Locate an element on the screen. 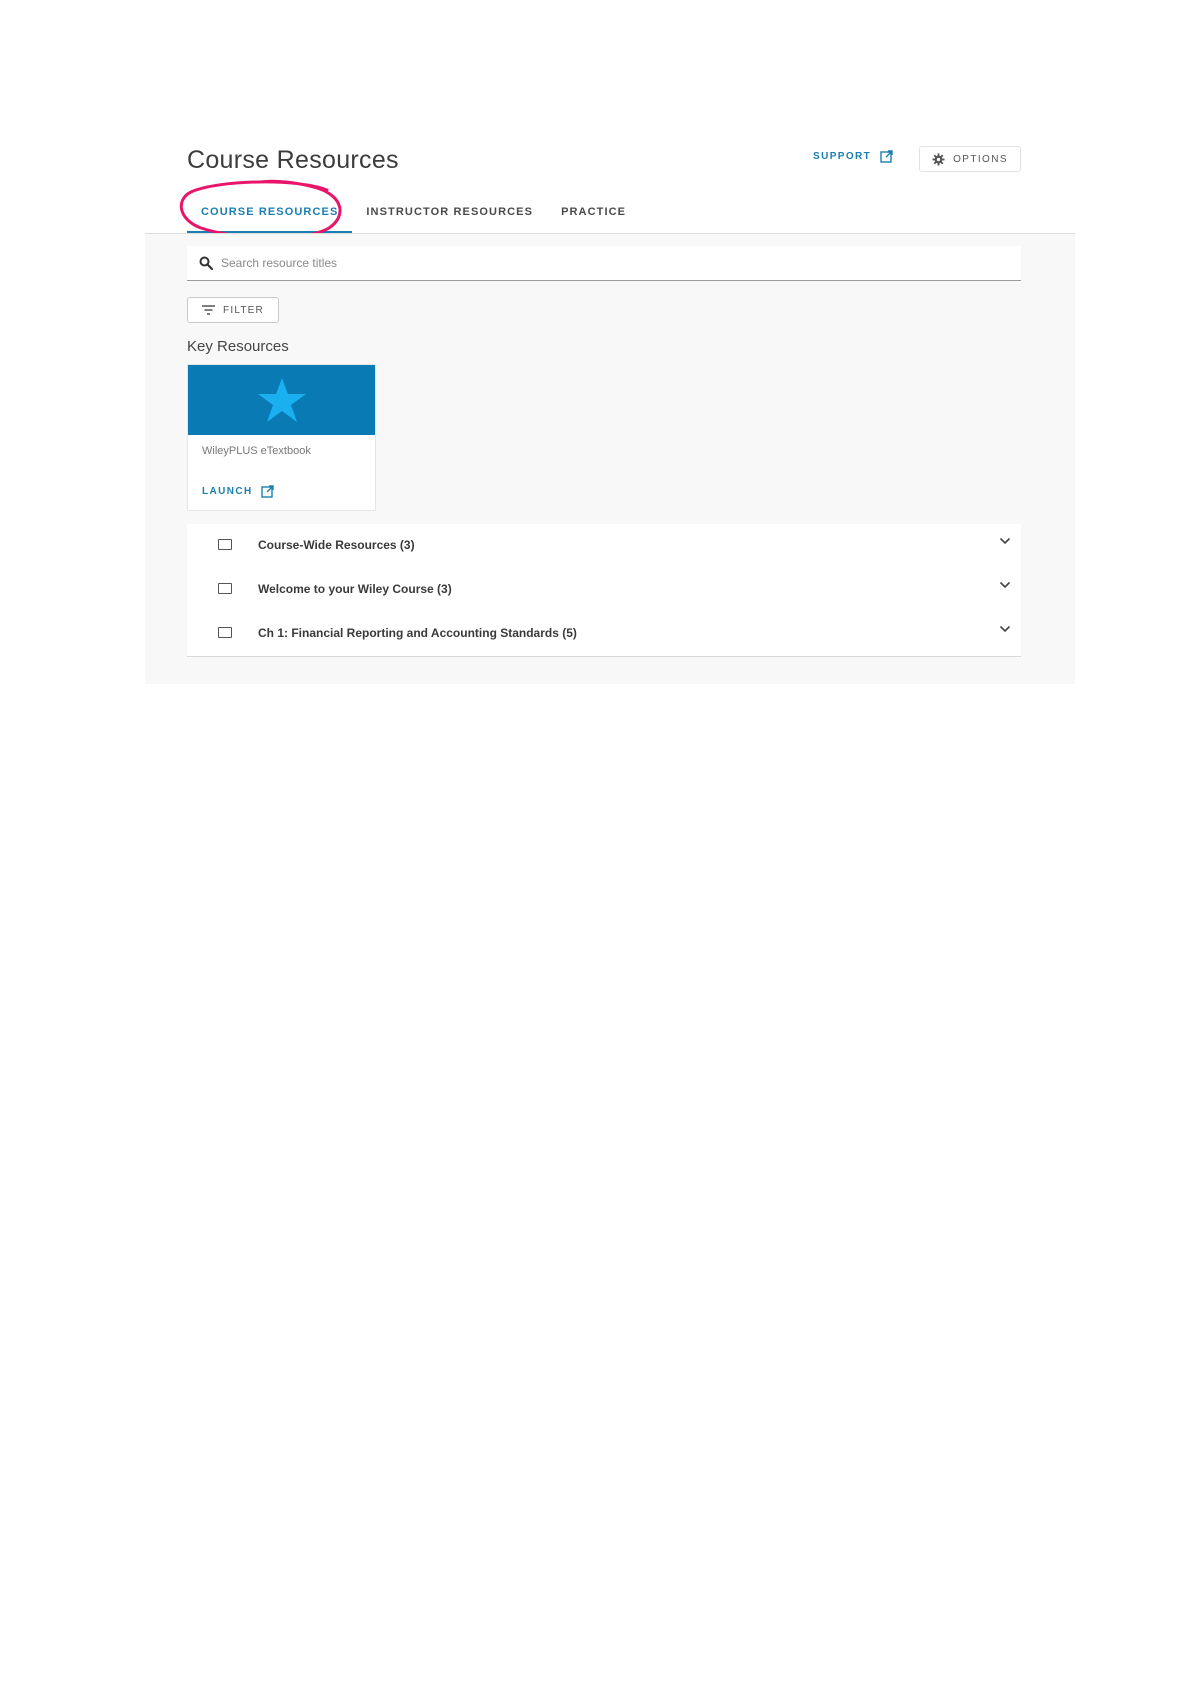 The height and width of the screenshot is (1696, 1200). filter-label: FILTER is located at coordinates (243, 310).